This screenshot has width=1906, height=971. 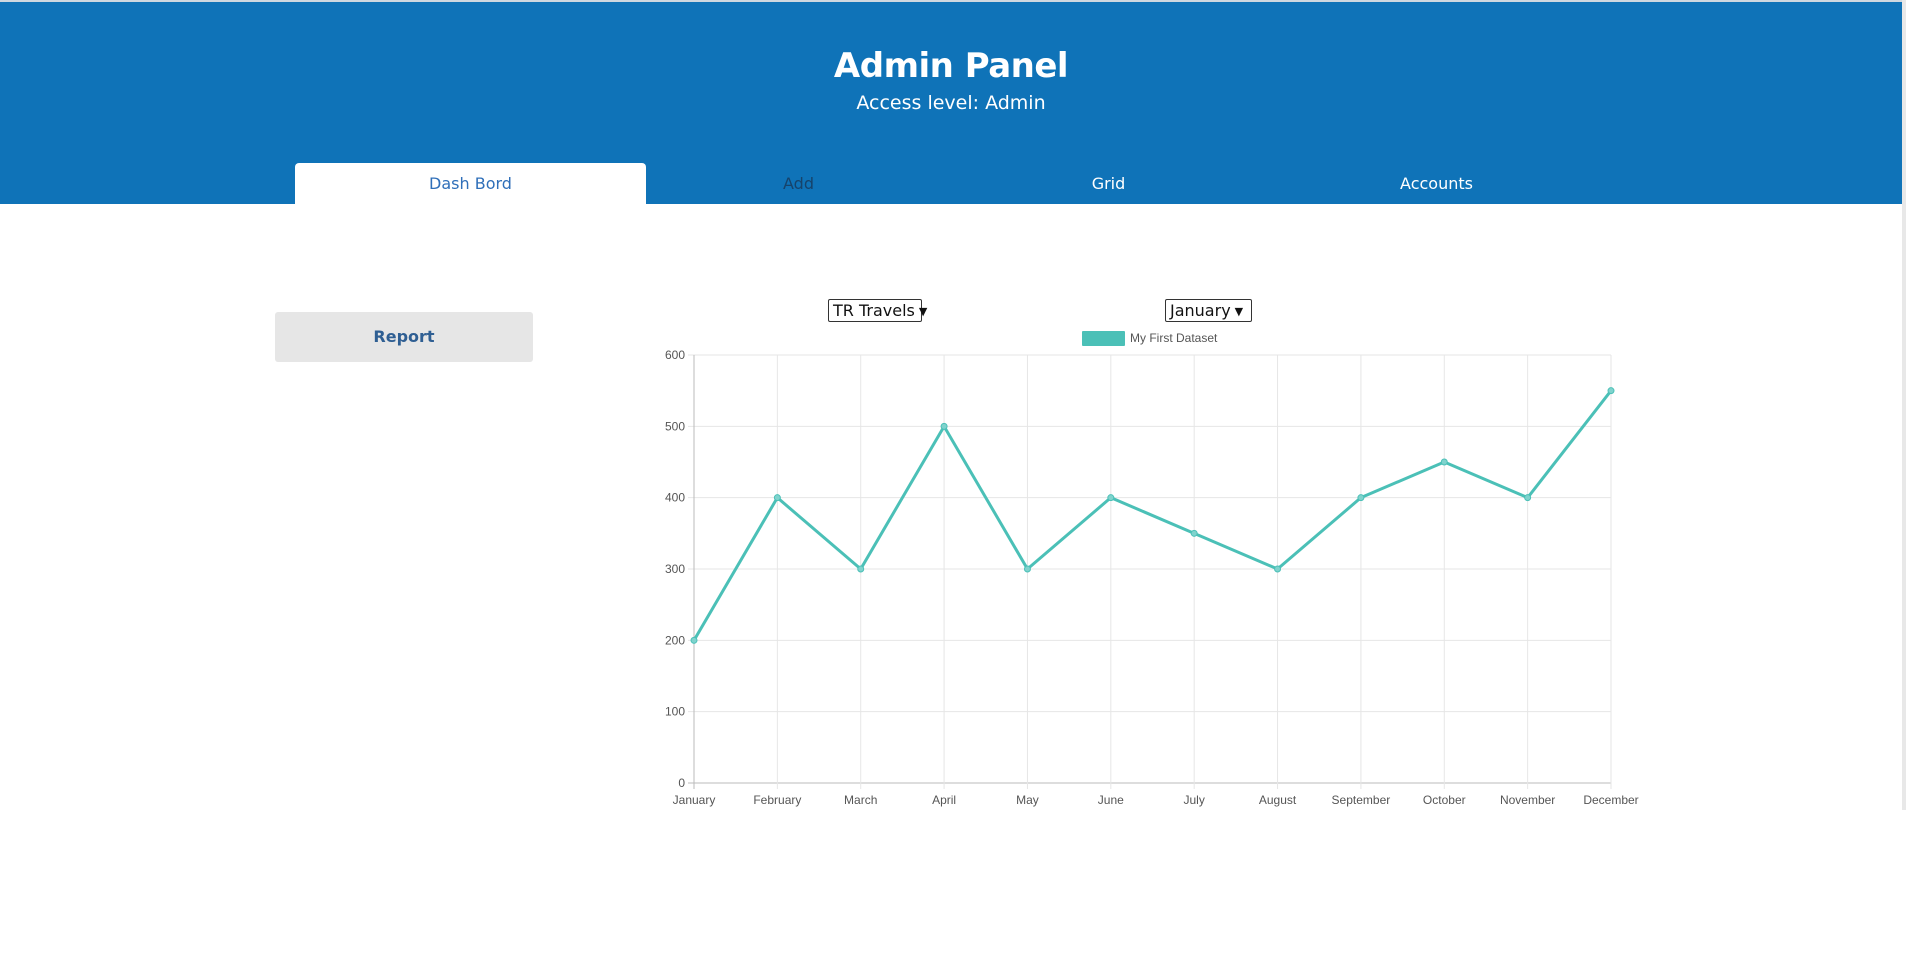 I want to click on company-select-value: TR Travels, so click(x=874, y=310).